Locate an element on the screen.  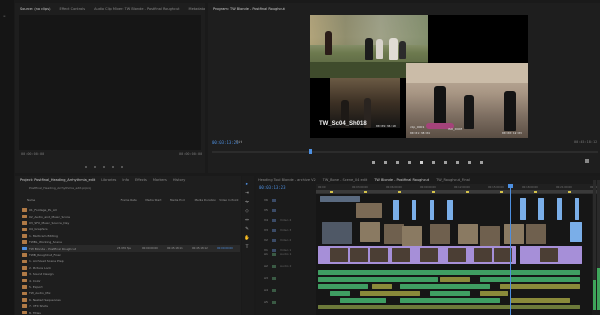
settings-wrench-icon is located at coordinates (587, 161).